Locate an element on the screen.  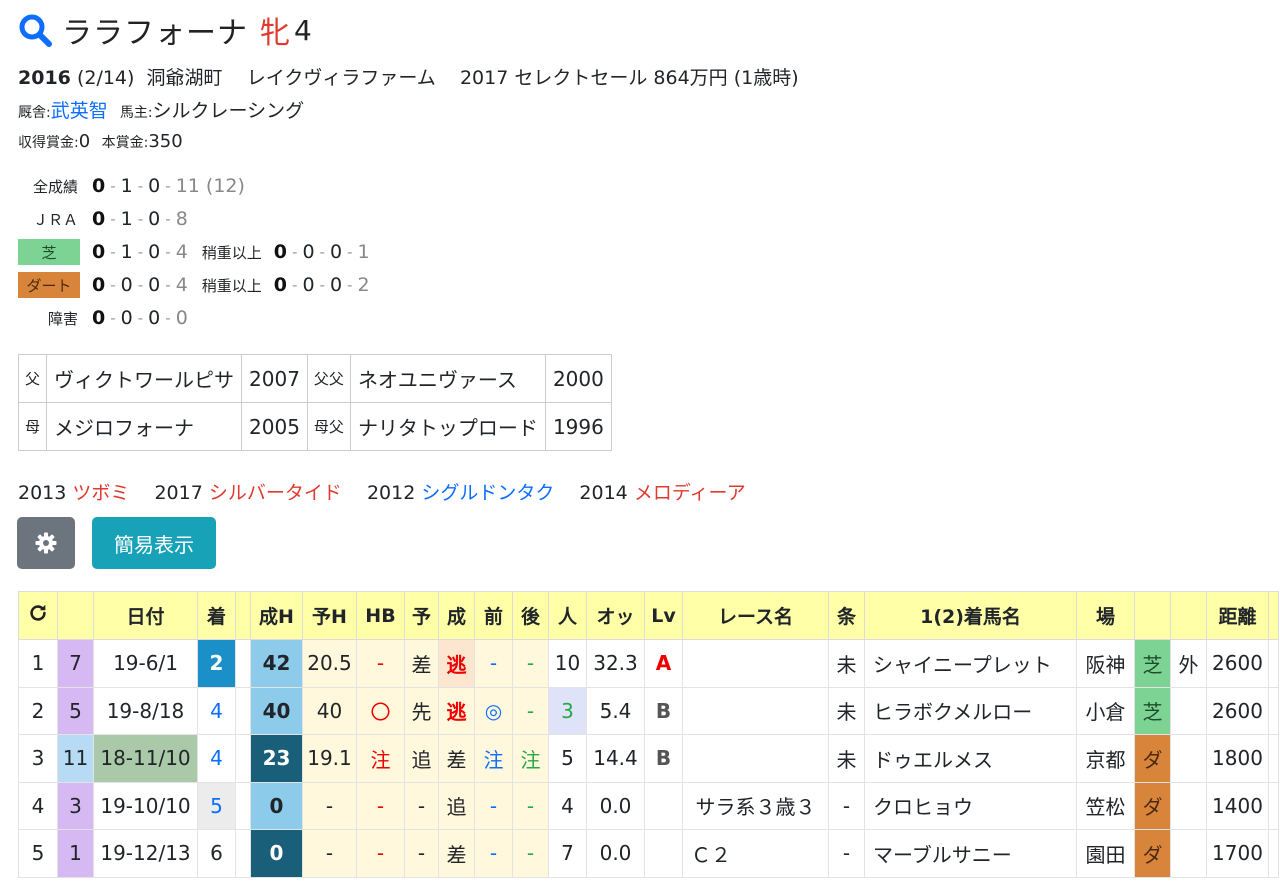
dist-cell: 1400 is located at coordinates (1237, 805).